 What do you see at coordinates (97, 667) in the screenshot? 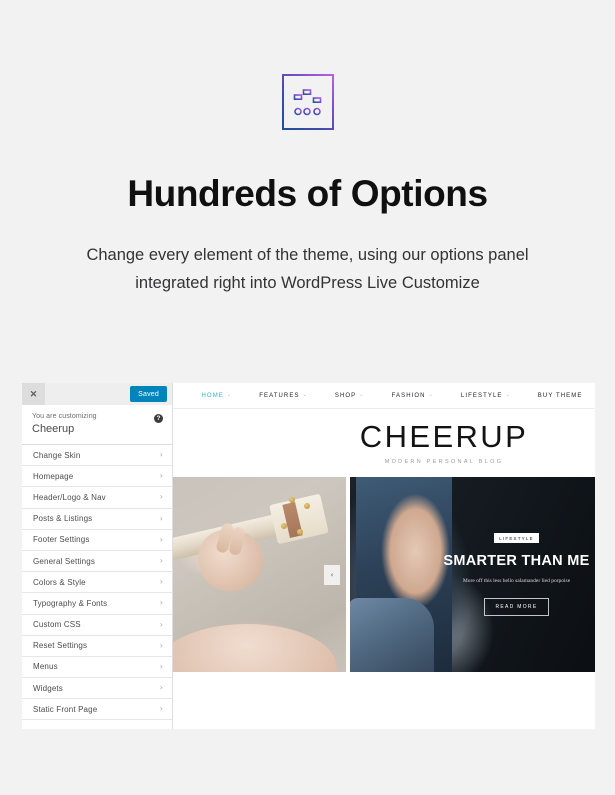
I see `sidebar-item-menus: Menus ›` at bounding box center [97, 667].